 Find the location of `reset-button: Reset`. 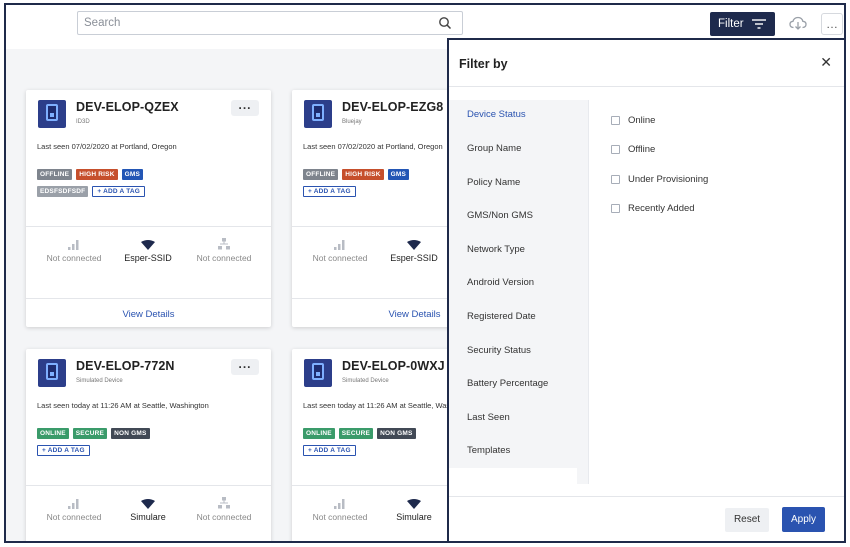

reset-button: Reset is located at coordinates (747, 520).